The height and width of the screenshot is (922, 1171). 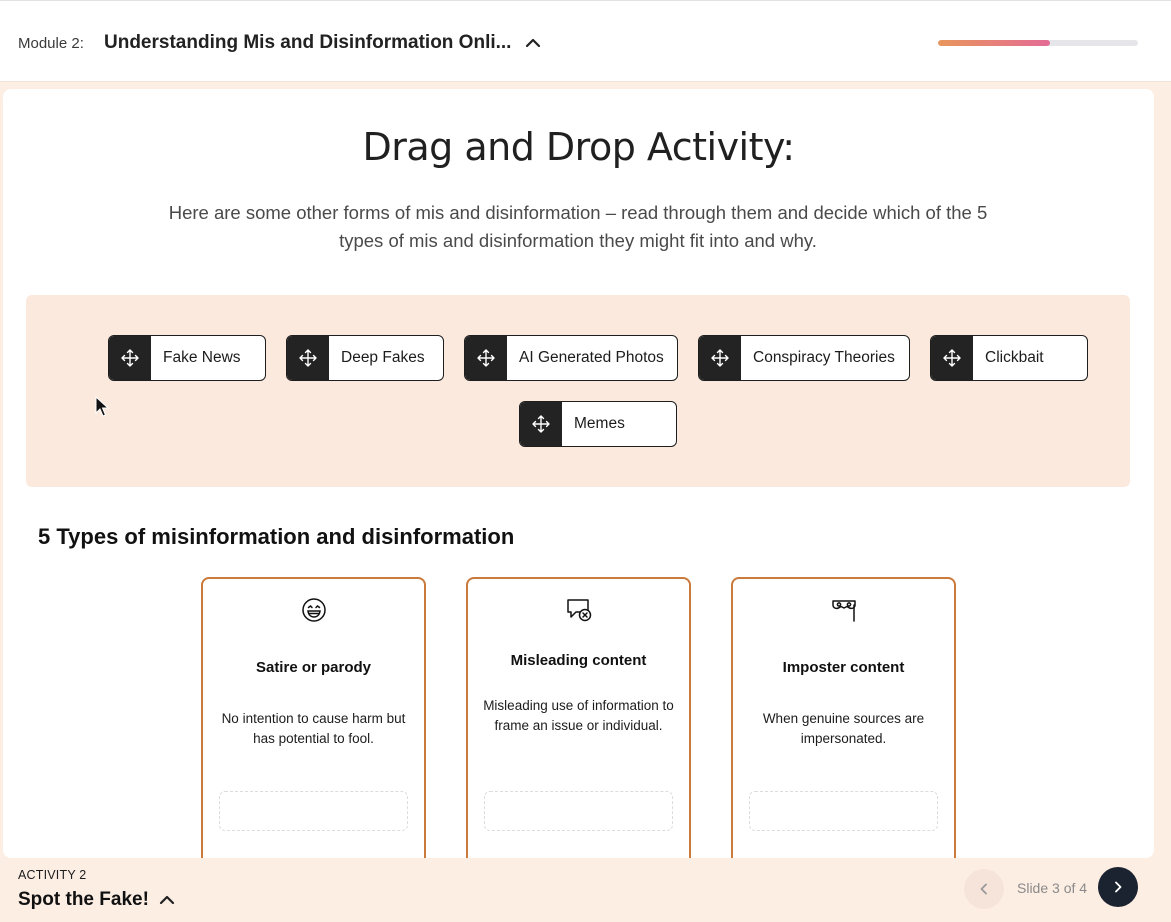 I want to click on progress-fill, so click(x=994, y=43).